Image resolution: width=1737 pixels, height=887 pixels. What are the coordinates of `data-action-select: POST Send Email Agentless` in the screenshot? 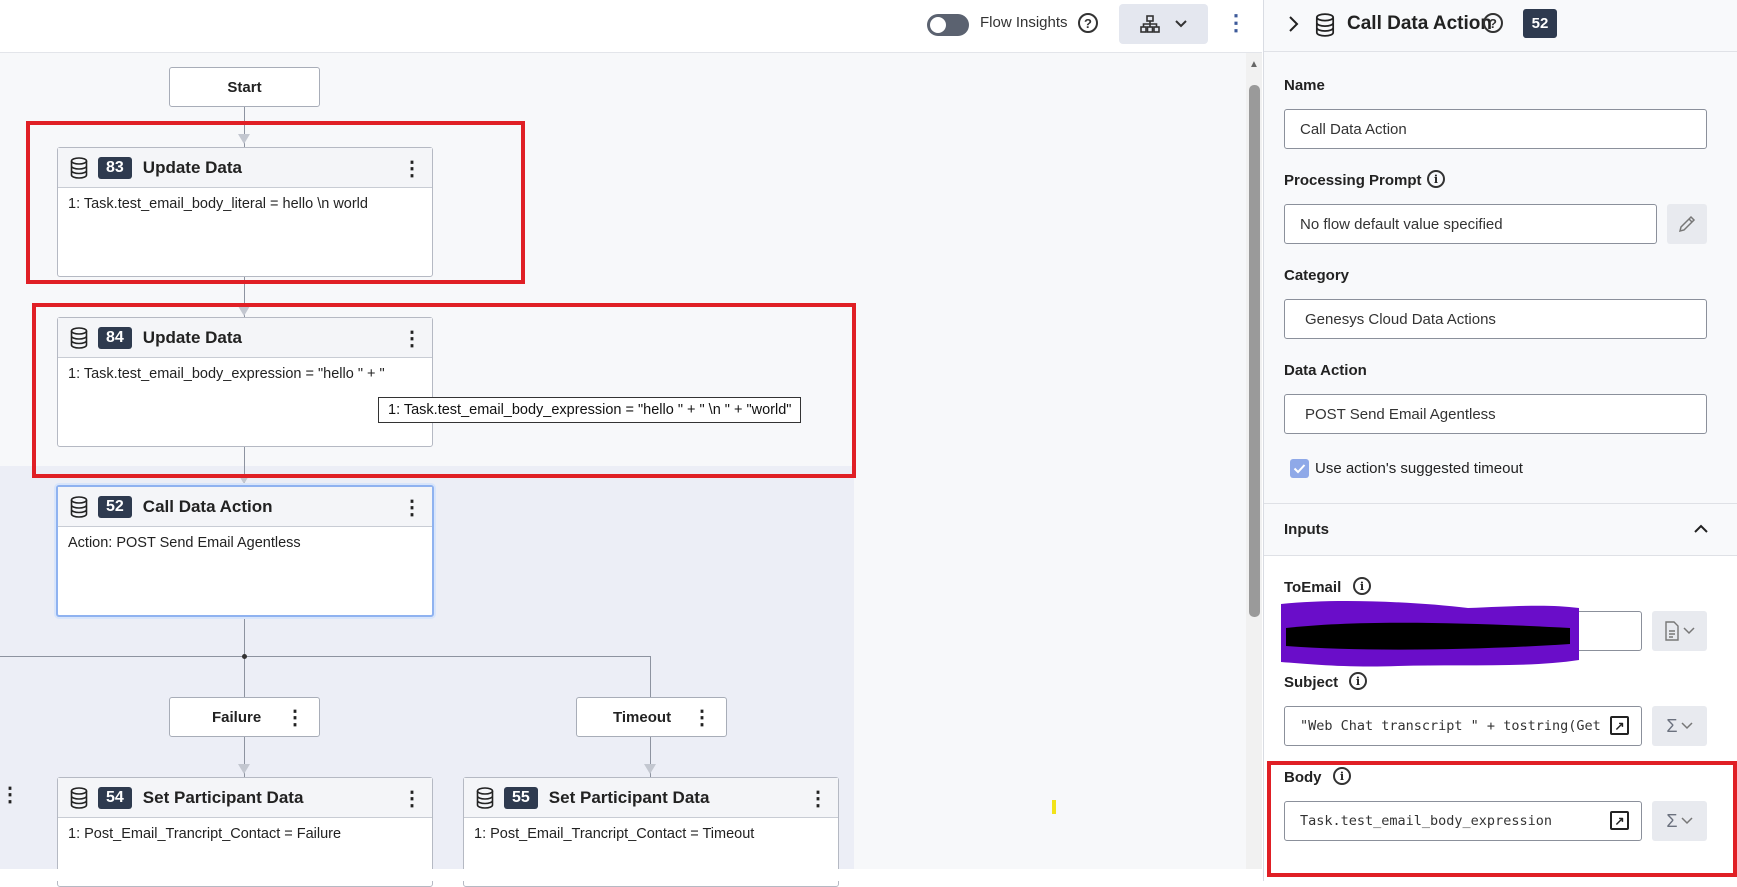 It's located at (1495, 414).